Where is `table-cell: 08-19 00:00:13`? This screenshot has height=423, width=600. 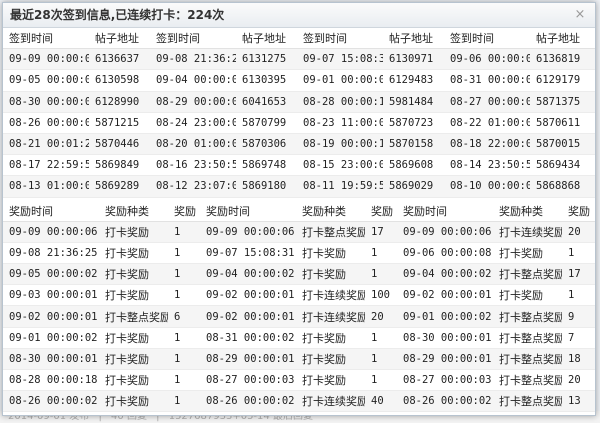
table-cell: 08-19 00:00:13 is located at coordinates (340, 144).